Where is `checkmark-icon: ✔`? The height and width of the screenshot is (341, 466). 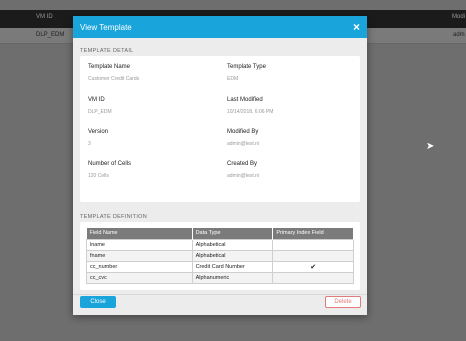
checkmark-icon: ✔ is located at coordinates (313, 266).